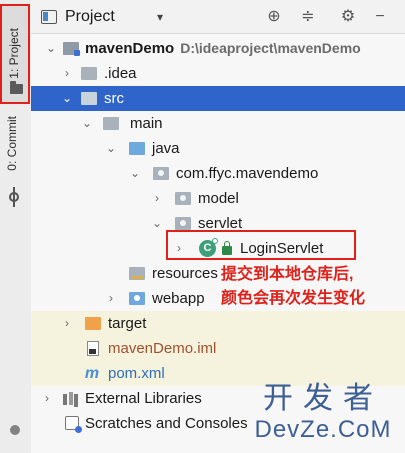  I want to click on tool-window-stripe: 1: Project 0: Commit, so click(16, 226).